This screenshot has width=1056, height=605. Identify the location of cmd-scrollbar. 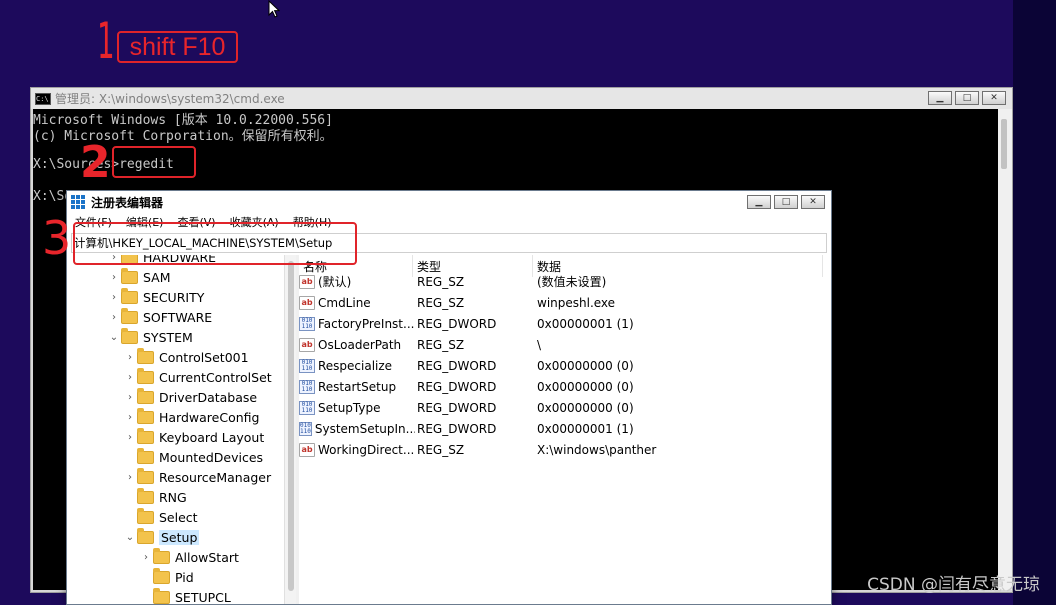
(1005, 349).